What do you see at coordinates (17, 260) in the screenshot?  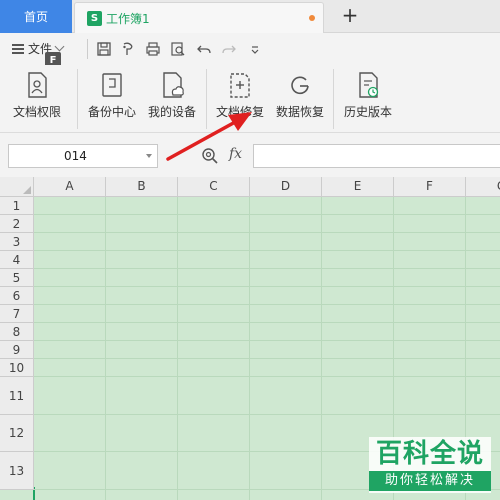 I see `row-header-4: 4` at bounding box center [17, 260].